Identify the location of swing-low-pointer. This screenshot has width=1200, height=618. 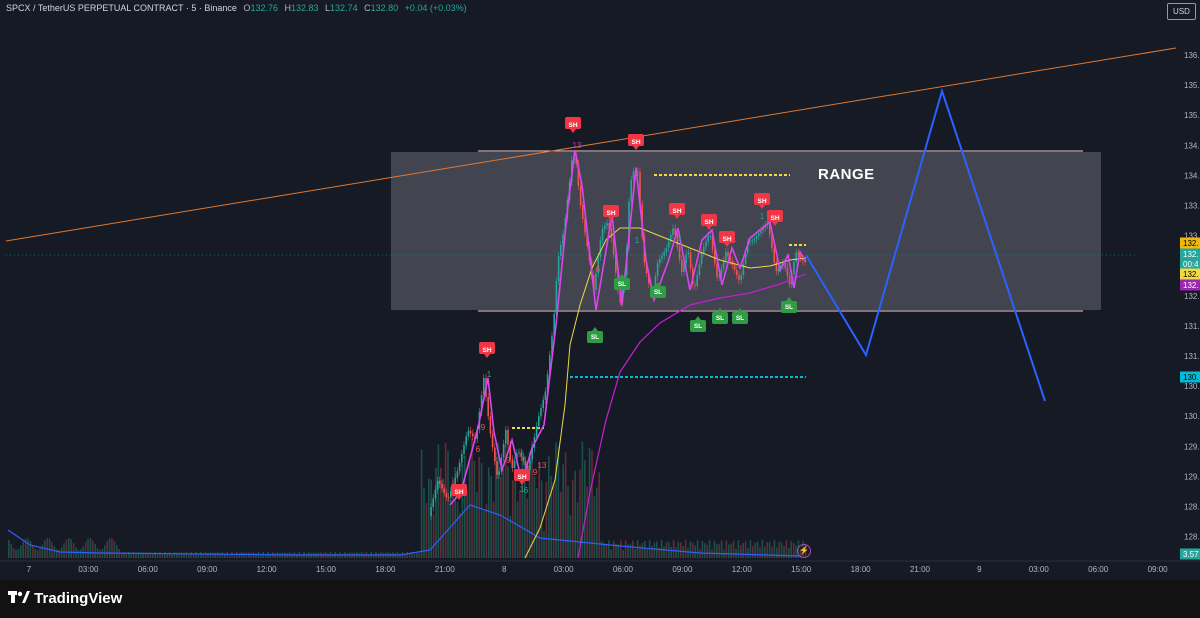
(698, 318).